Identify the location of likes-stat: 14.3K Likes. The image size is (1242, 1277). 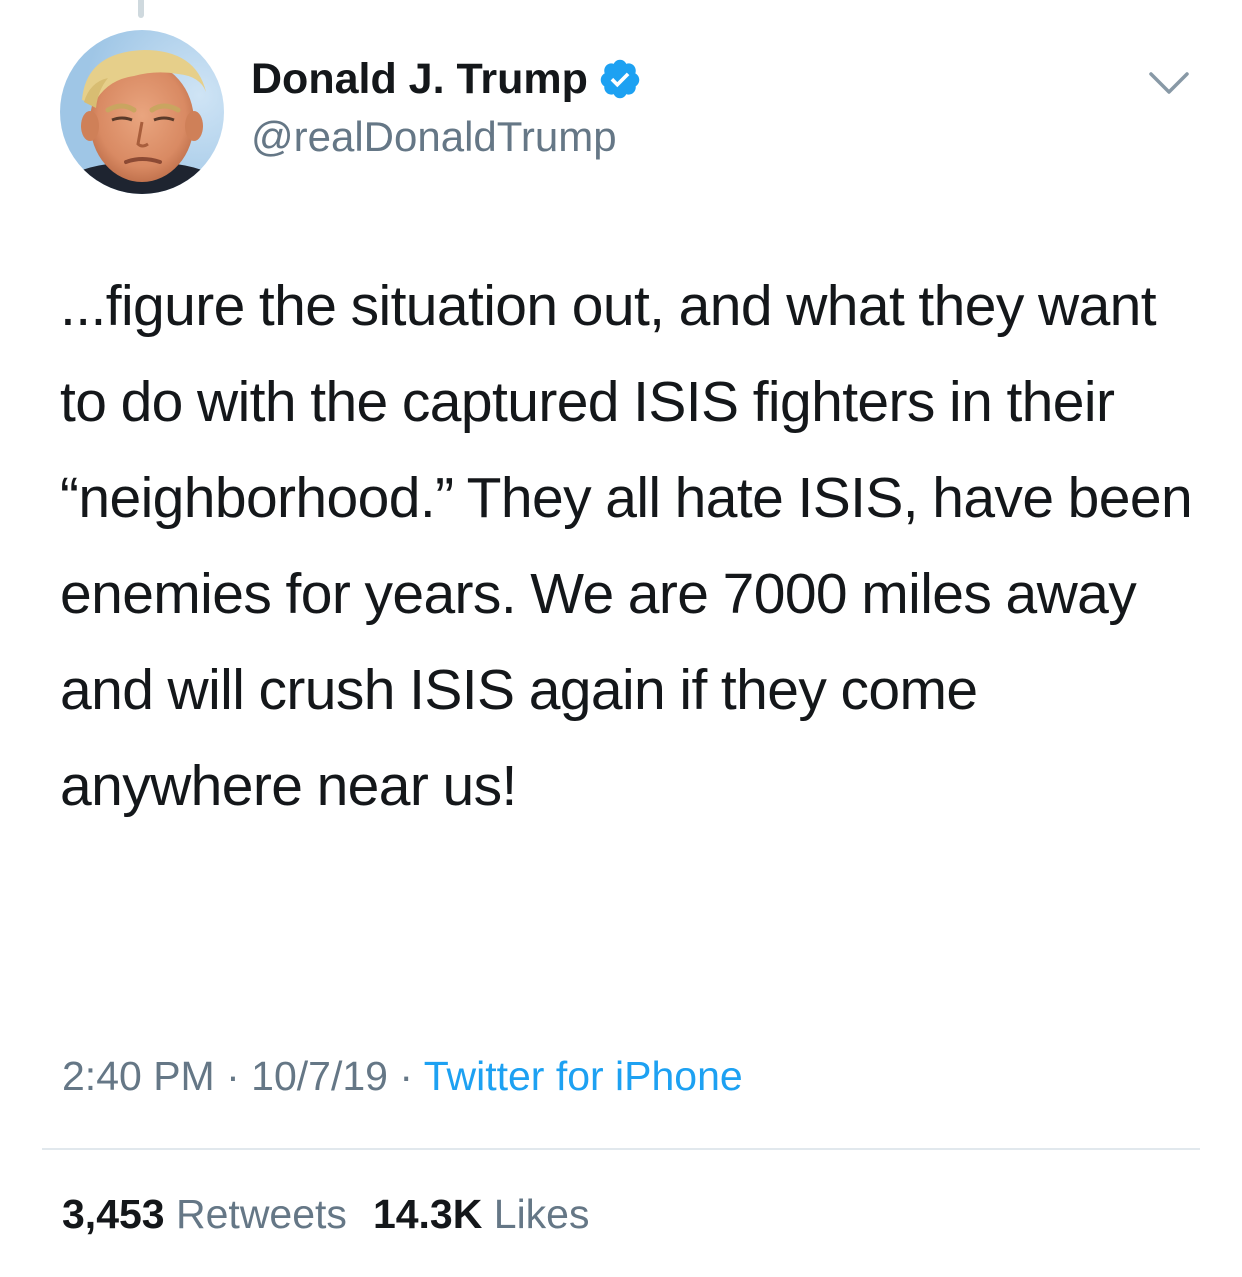
(481, 1214).